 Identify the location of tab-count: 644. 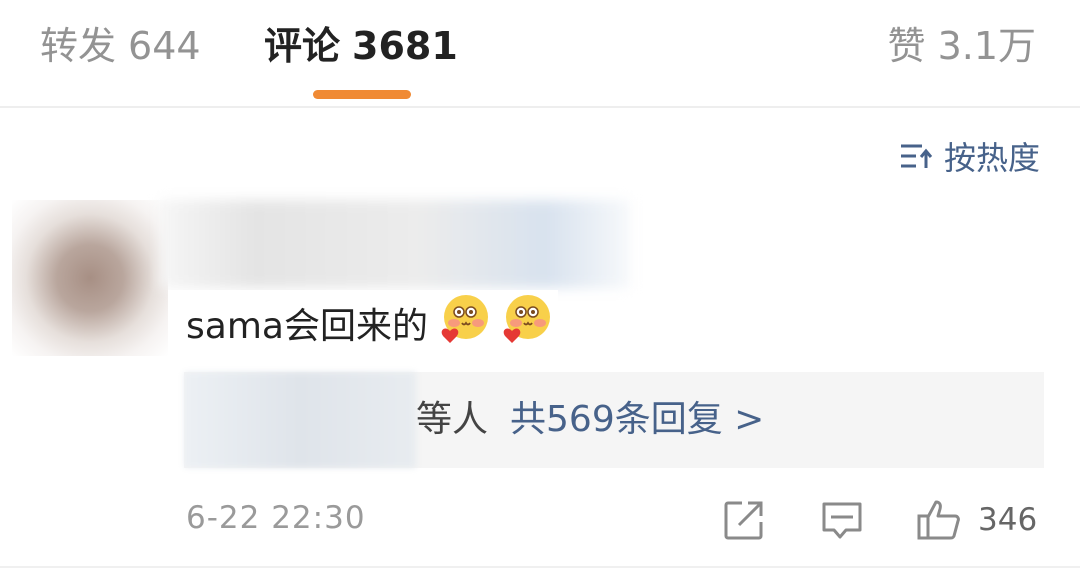
(164, 46).